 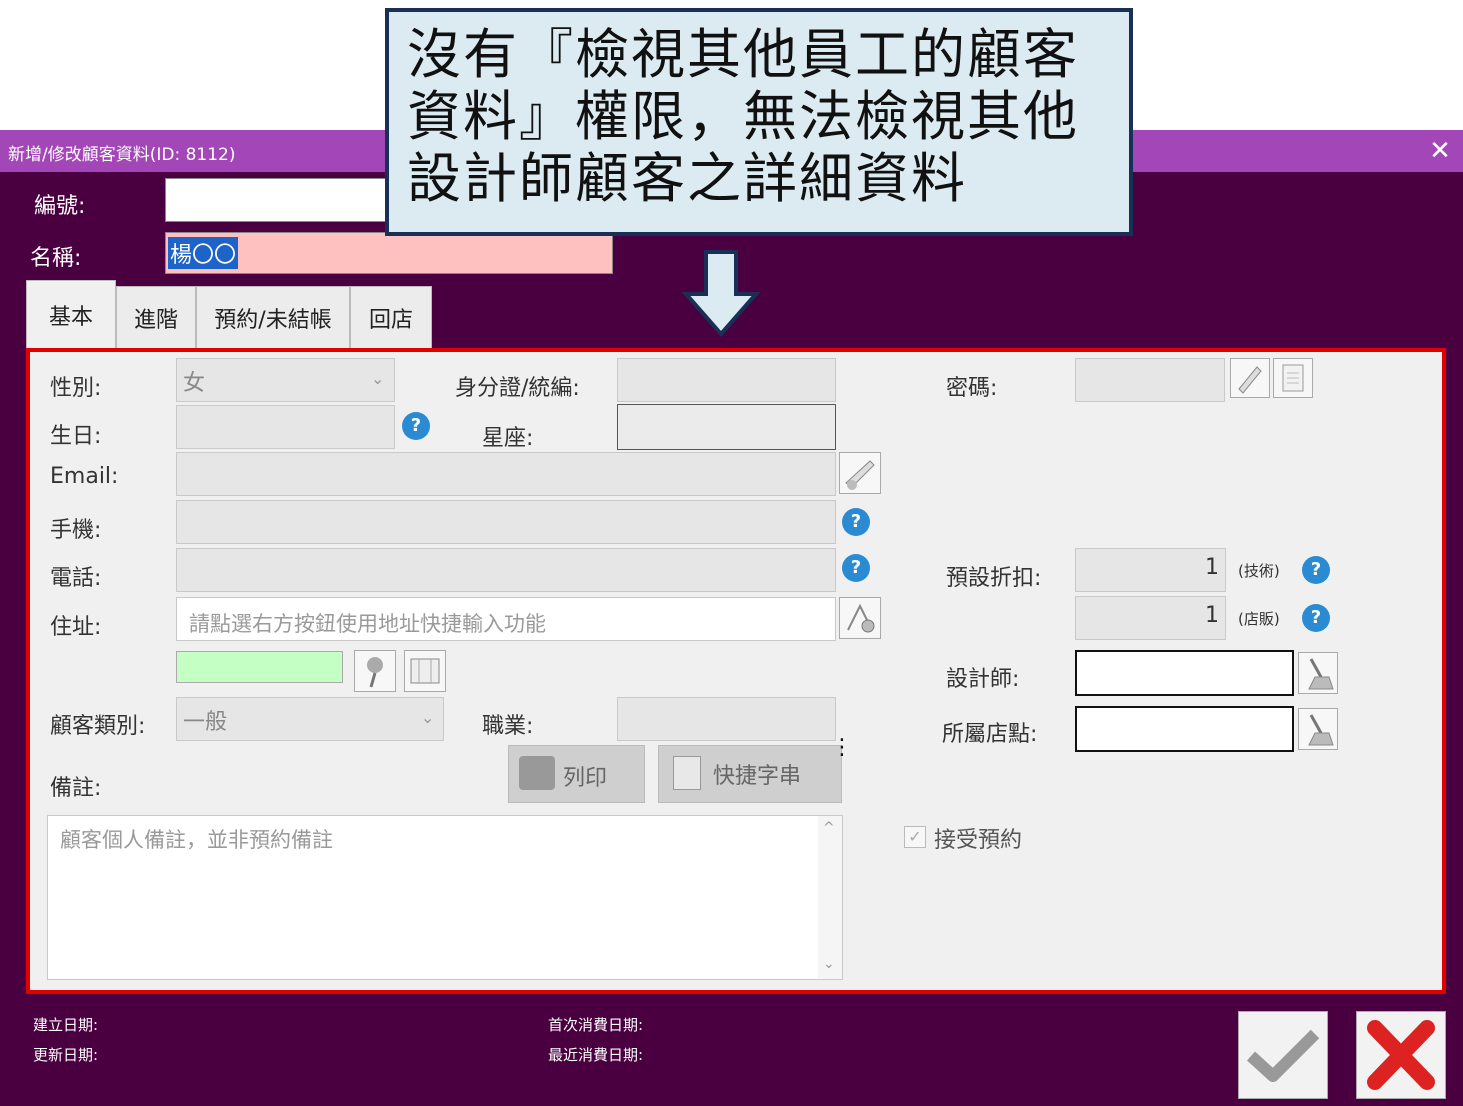 I want to click on cancel-button, so click(x=1401, y=1055).